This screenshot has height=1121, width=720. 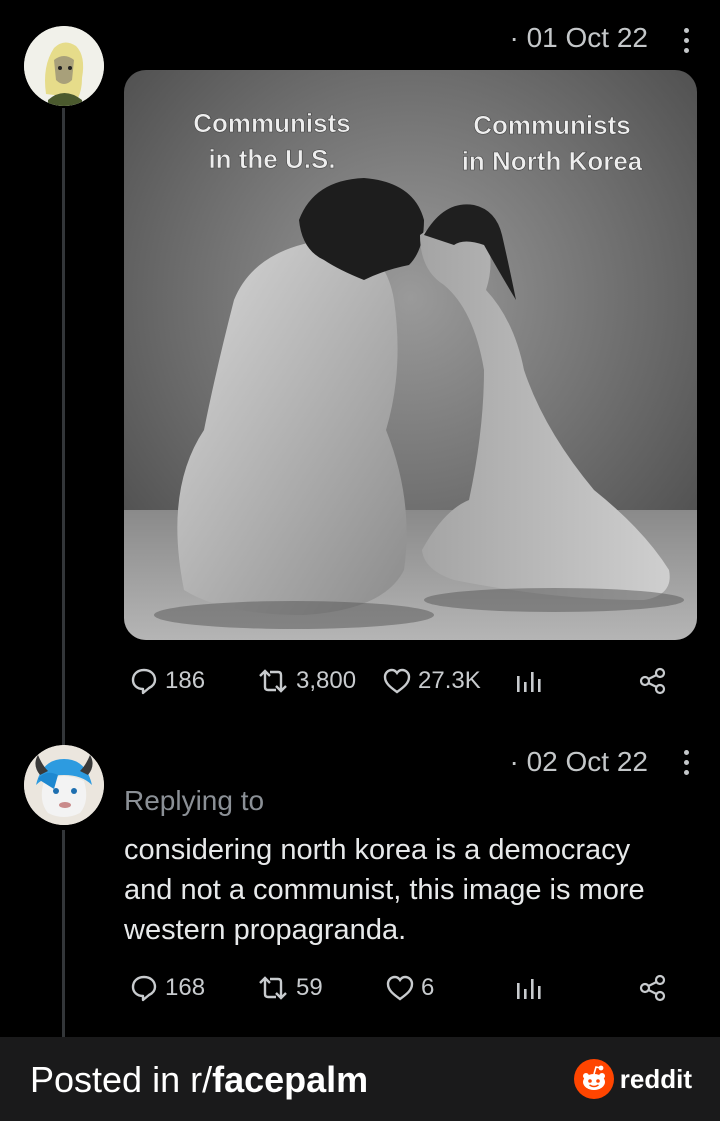 I want to click on replying-to-label: Replying to, so click(x=194, y=800).